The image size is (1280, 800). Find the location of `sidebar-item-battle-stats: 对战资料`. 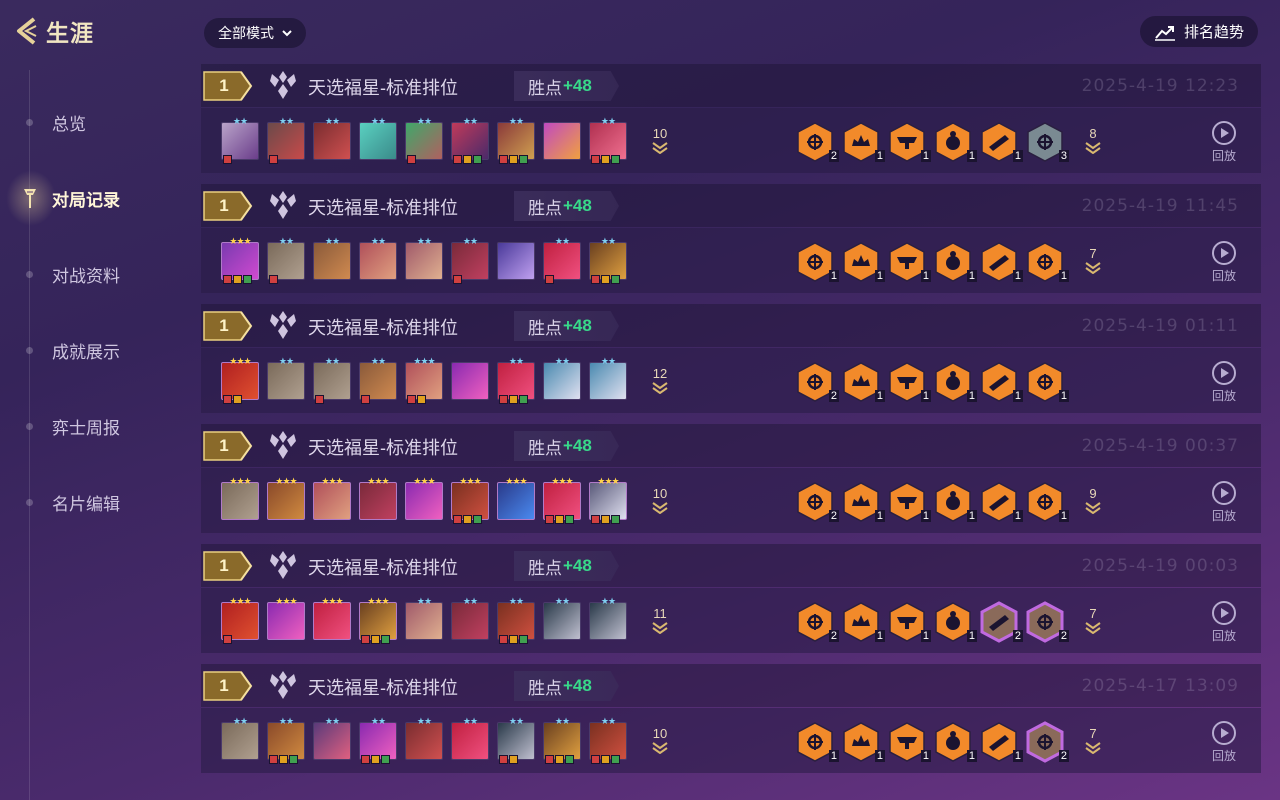

sidebar-item-battle-stats: 对战资料 is located at coordinates (95, 274).